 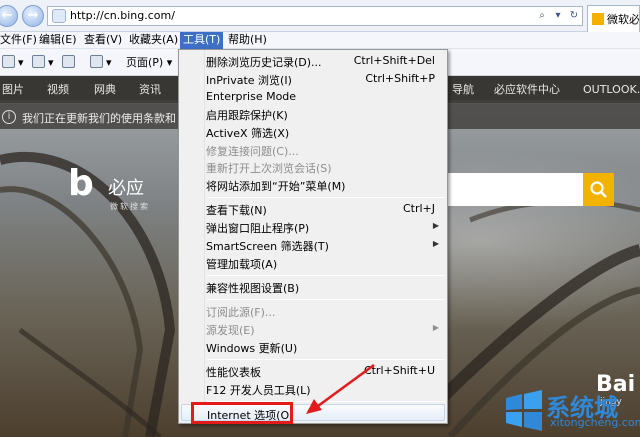 I want to click on tab-title: 微软必应, so click(x=623, y=19).